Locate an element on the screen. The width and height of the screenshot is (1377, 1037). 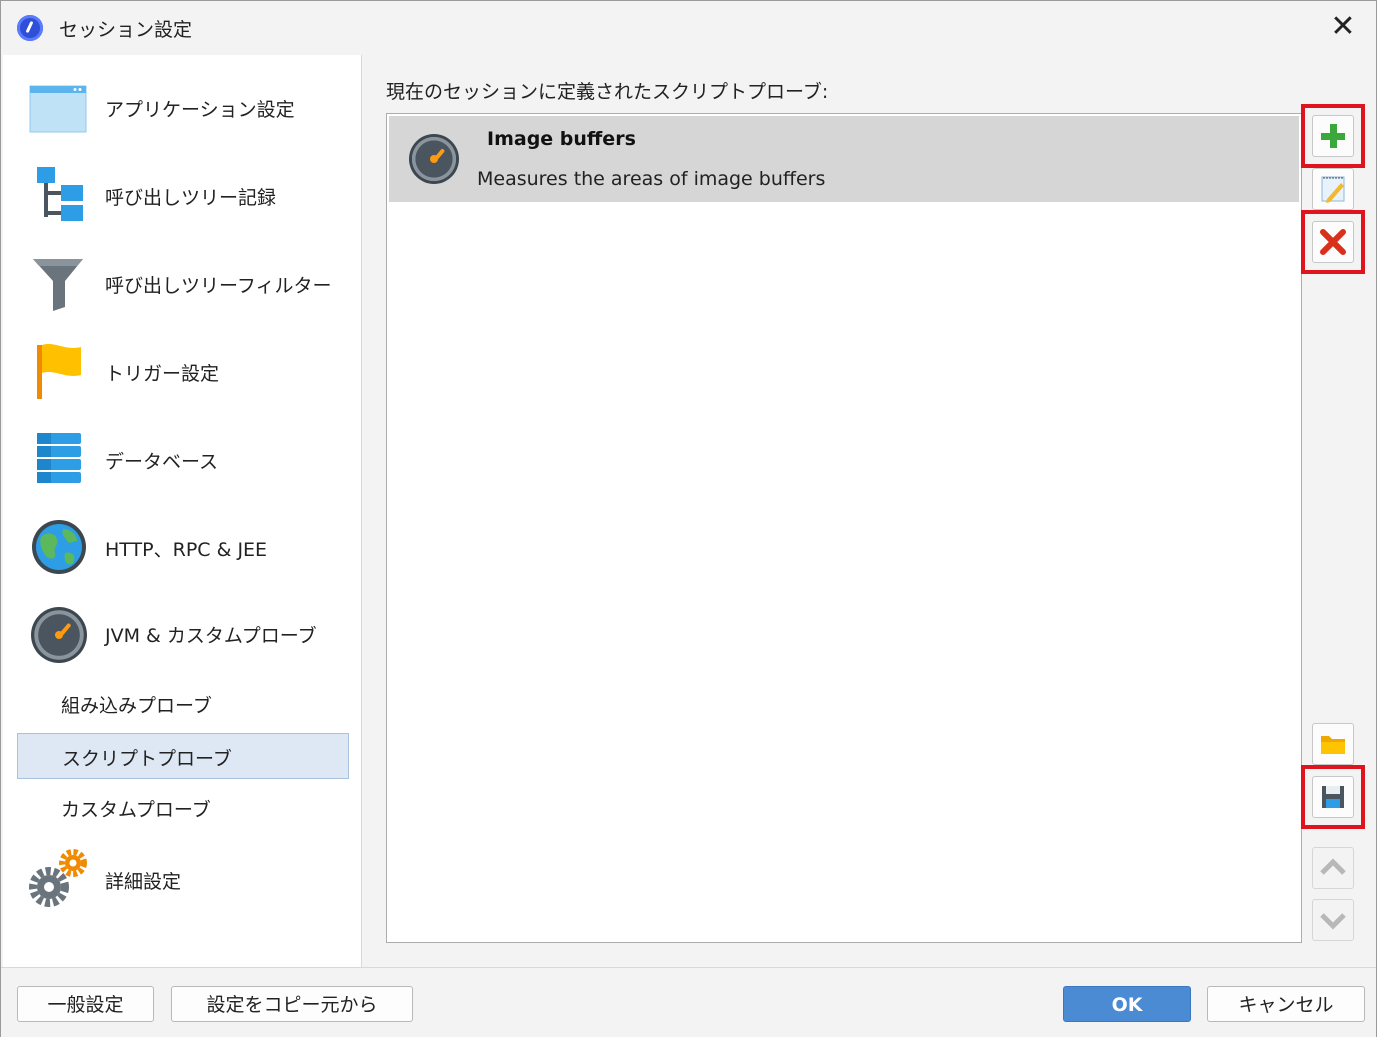
app-logo-icon is located at coordinates (30, 28).